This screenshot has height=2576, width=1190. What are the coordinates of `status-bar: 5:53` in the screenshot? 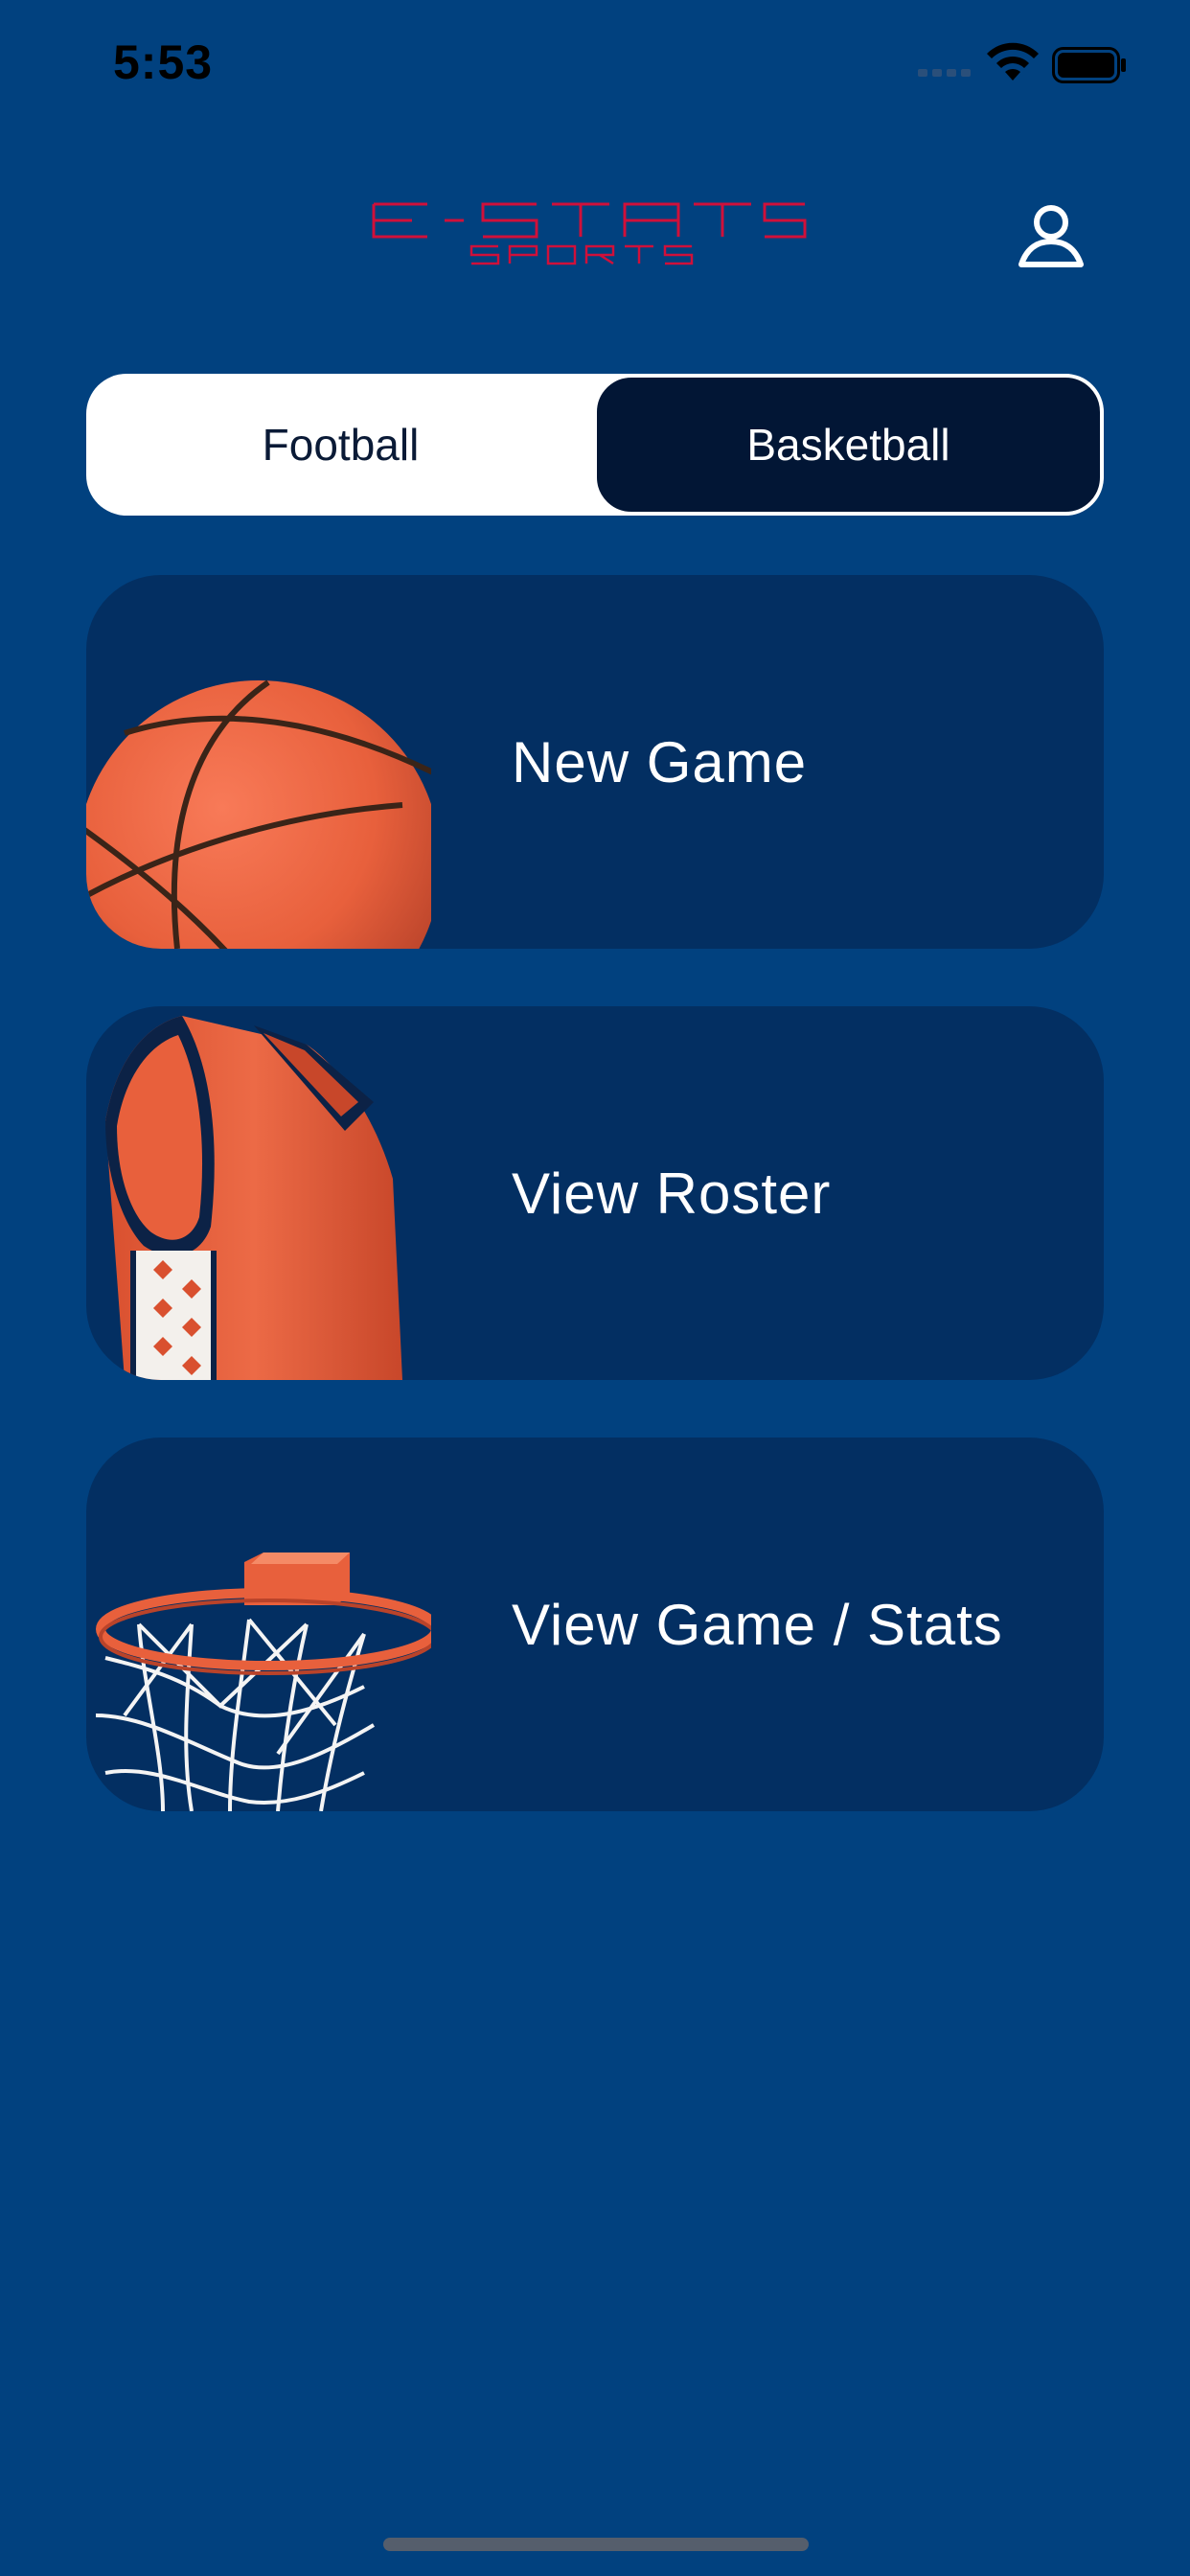 It's located at (595, 67).